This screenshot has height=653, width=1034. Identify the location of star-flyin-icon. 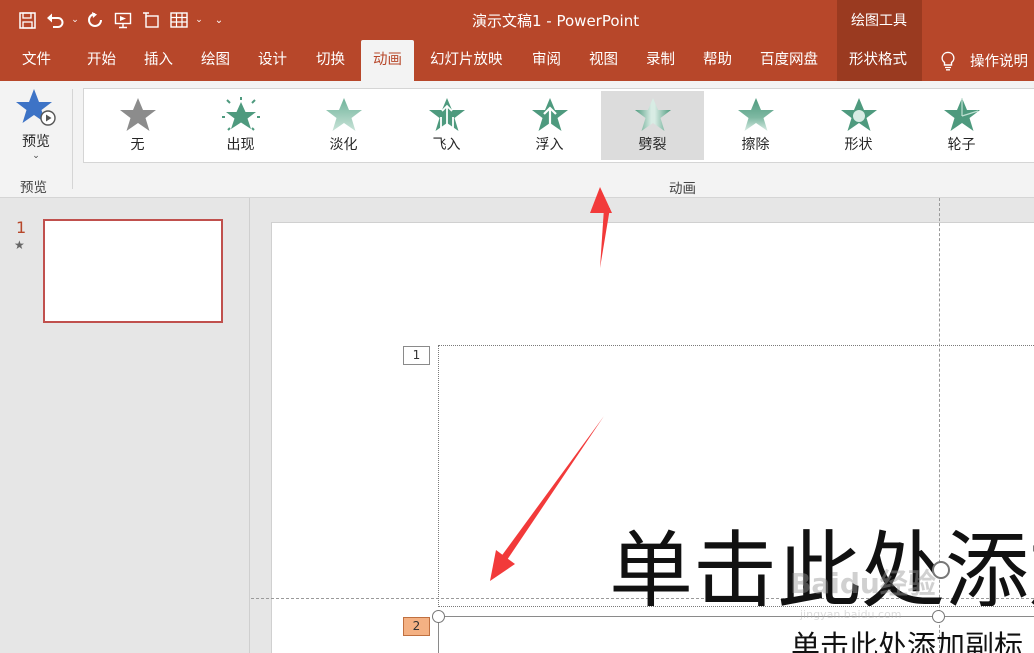
(446, 114).